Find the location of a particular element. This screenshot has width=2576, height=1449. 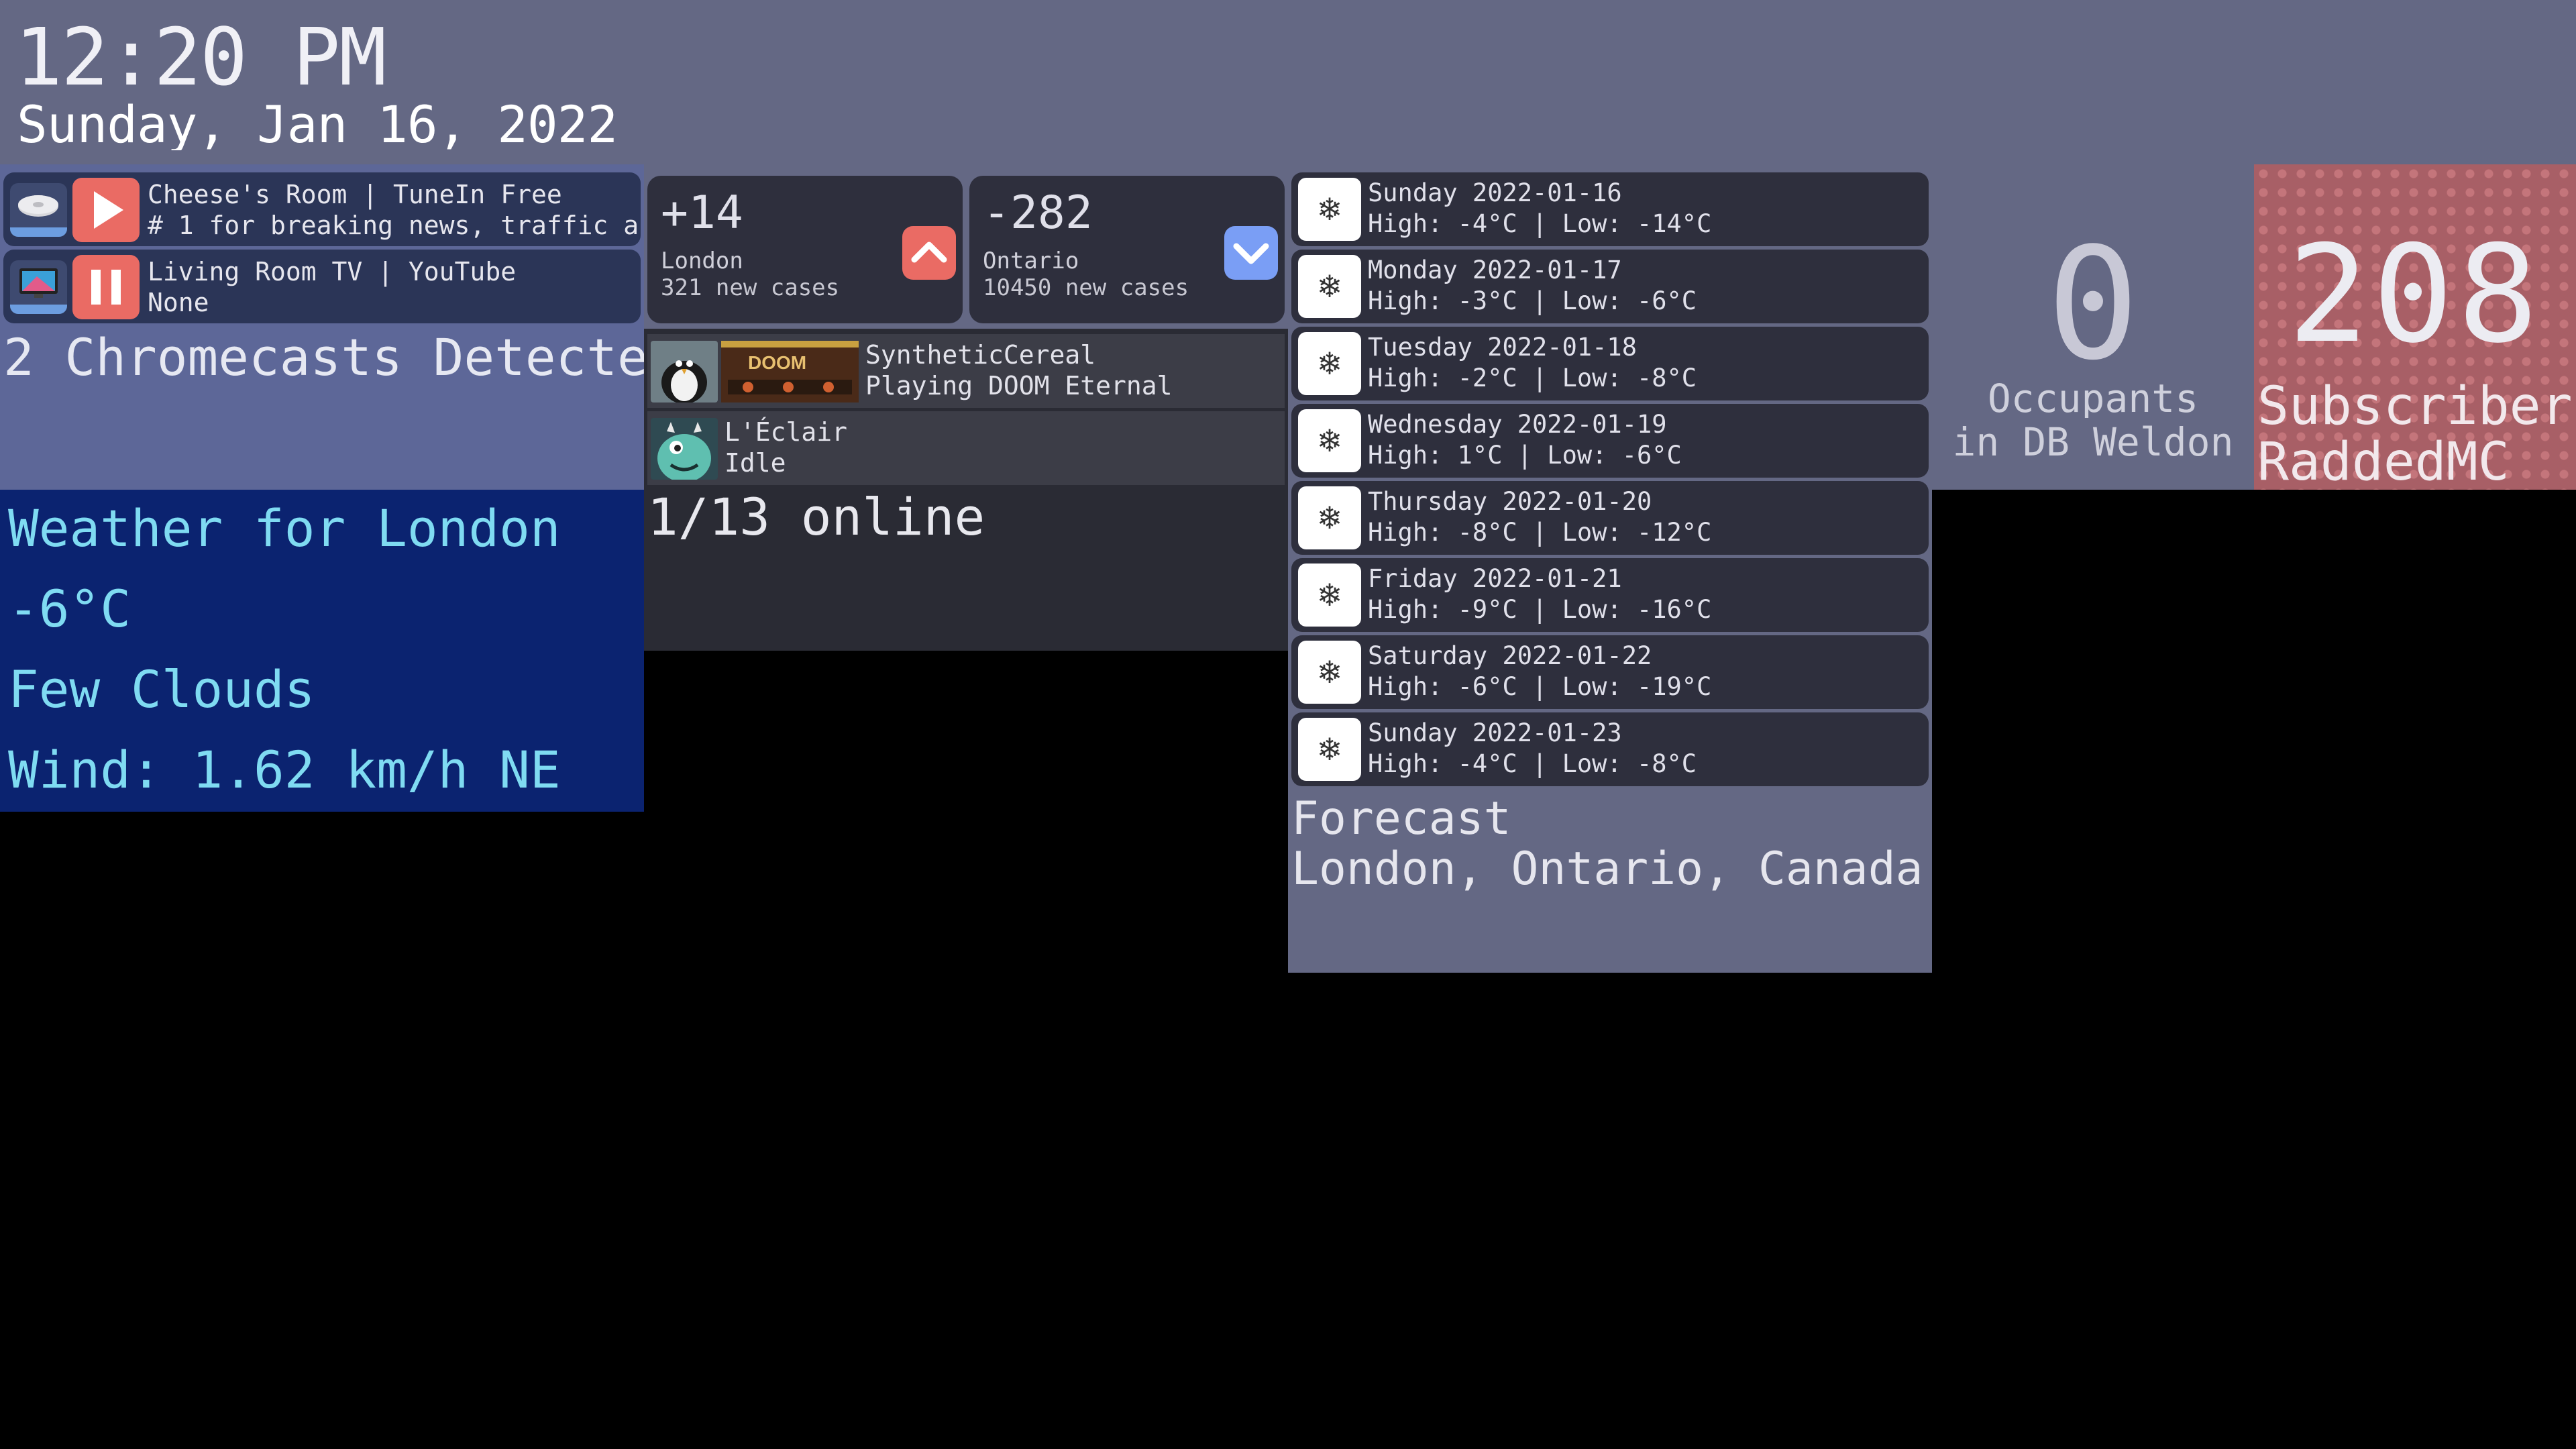

chromecast-device-row: Living Room TV | YouTube None is located at coordinates (322, 286).